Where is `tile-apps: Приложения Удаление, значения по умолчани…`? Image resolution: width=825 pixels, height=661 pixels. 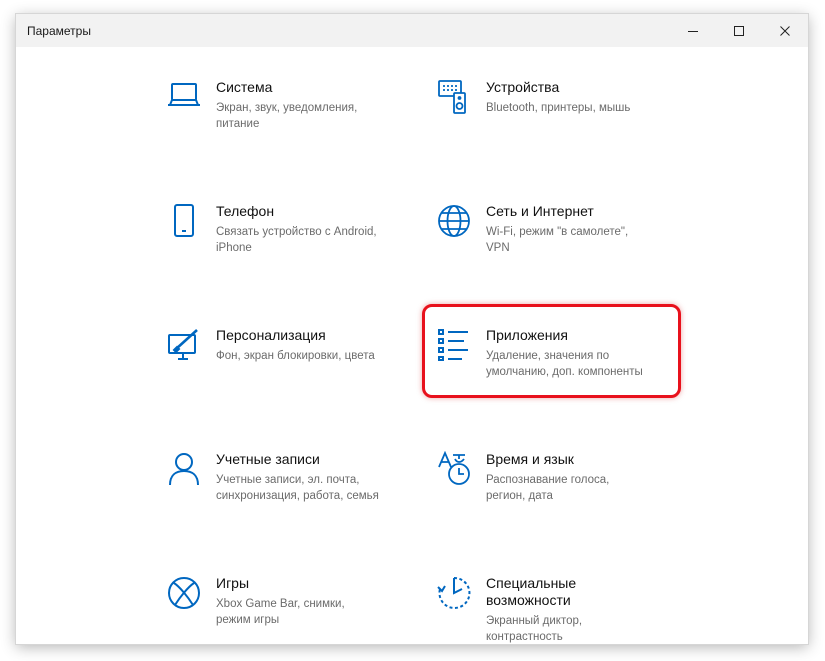
tile-apps: Приложения Удаление, значения по умолчани… is located at coordinates (561, 372).